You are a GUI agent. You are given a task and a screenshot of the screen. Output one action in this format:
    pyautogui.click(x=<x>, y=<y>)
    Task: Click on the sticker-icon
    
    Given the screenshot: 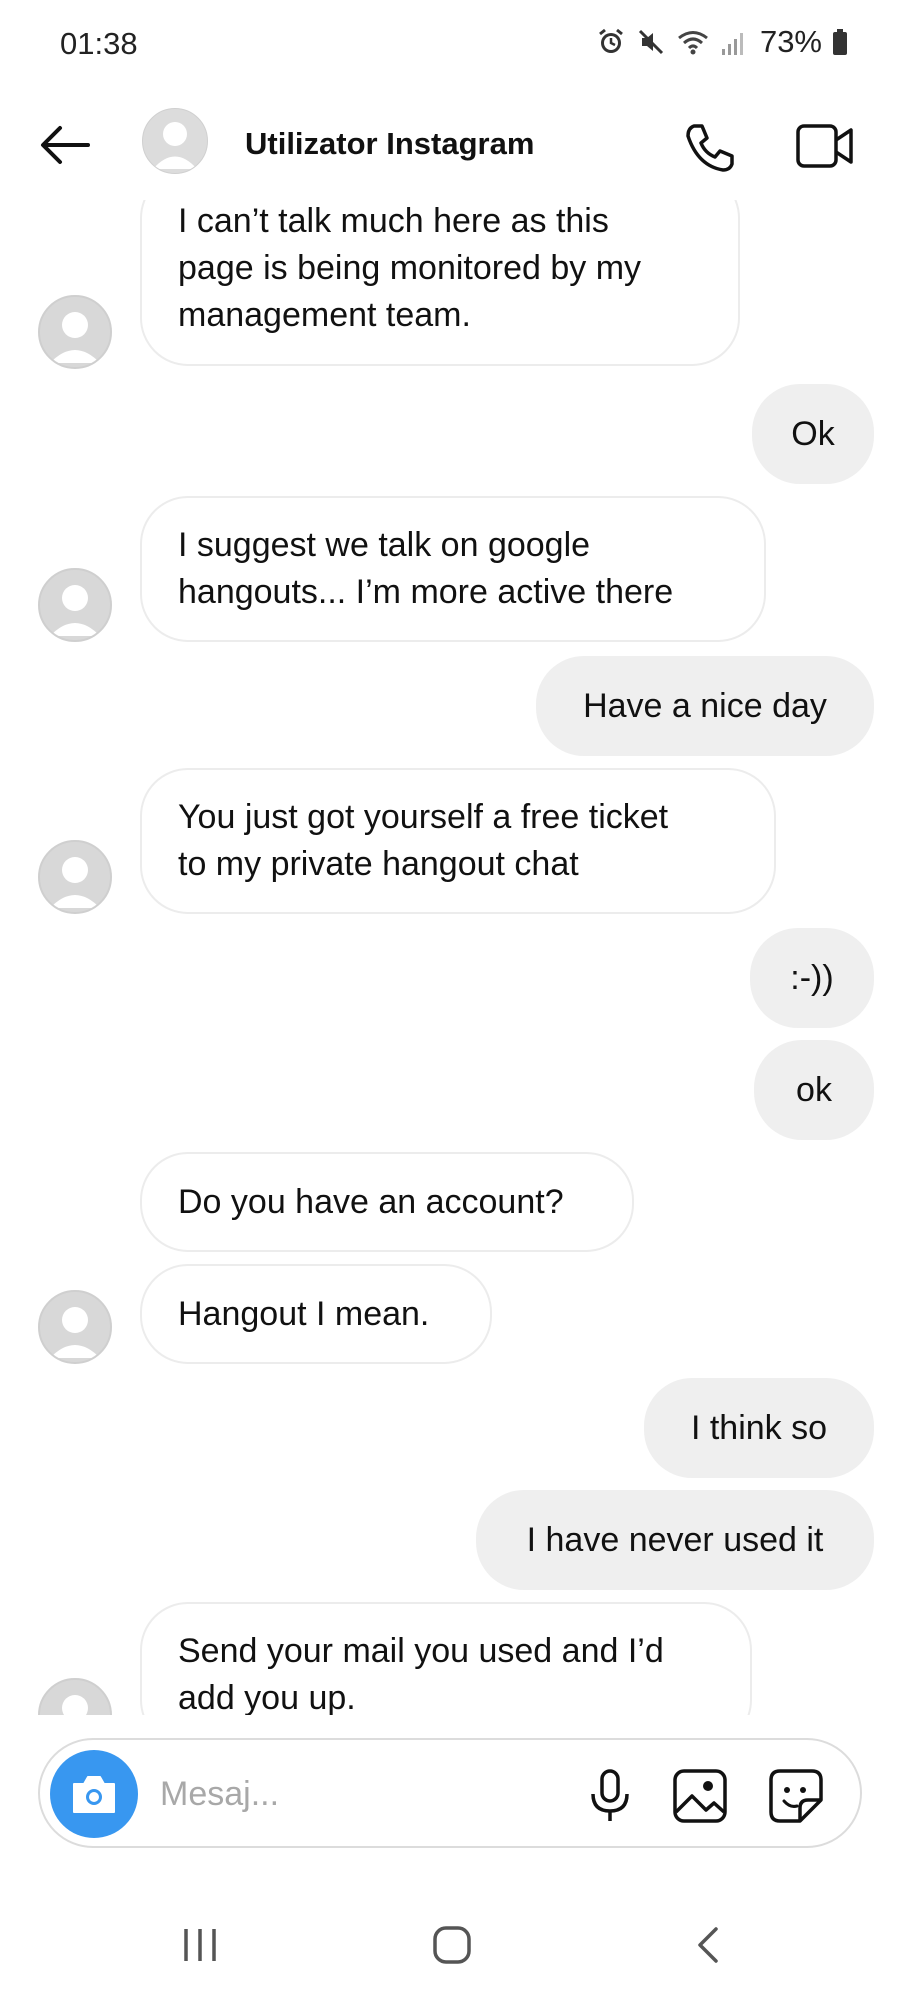 What is the action you would take?
    pyautogui.click(x=796, y=1796)
    